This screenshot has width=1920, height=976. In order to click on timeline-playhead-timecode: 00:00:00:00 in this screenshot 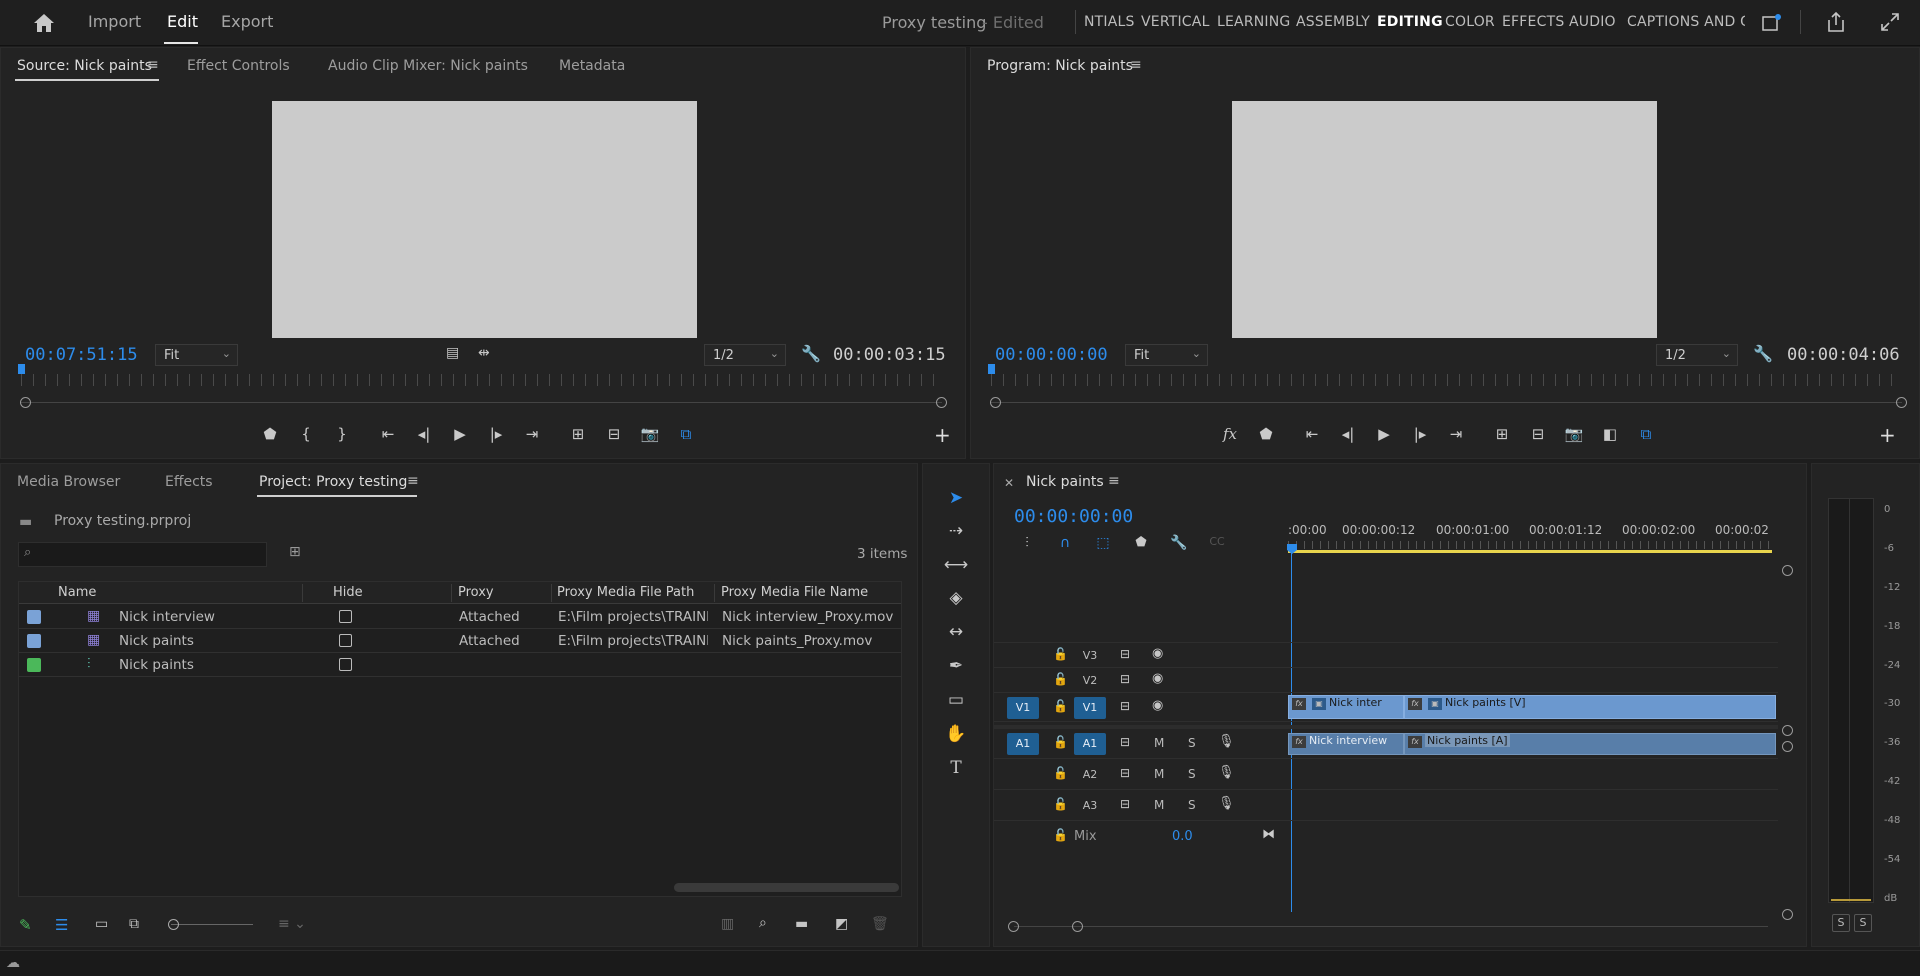, I will do `click(1073, 516)`.